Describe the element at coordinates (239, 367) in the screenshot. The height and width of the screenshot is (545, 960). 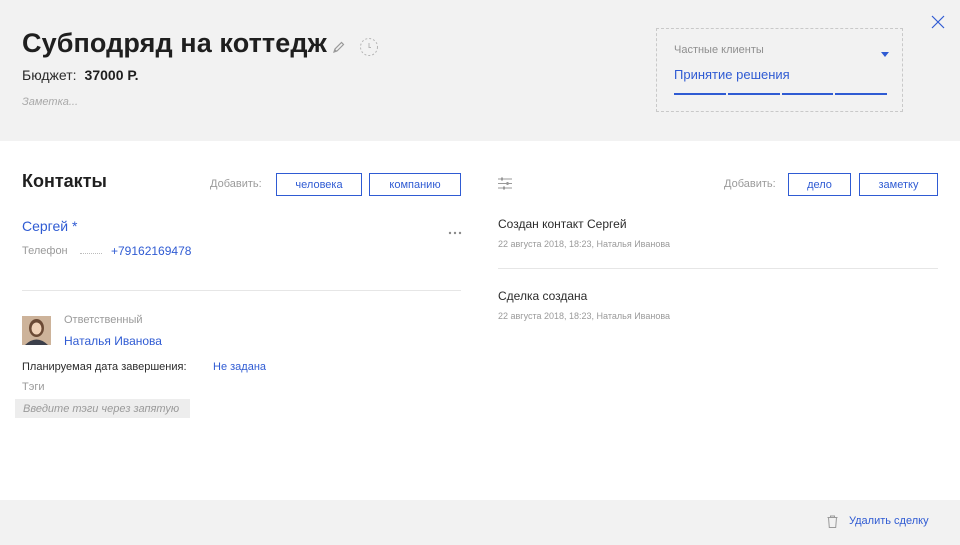
I see `due-date-link: Не задана` at that location.